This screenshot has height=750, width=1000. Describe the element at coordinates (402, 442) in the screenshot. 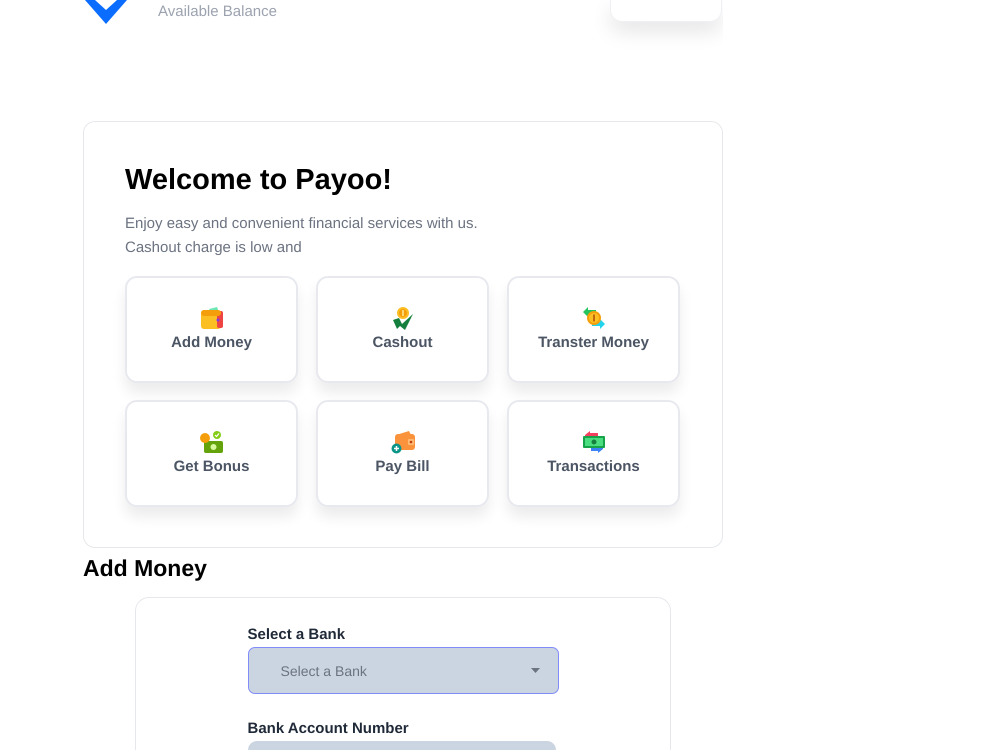

I see `wallet-plus-icon` at that location.